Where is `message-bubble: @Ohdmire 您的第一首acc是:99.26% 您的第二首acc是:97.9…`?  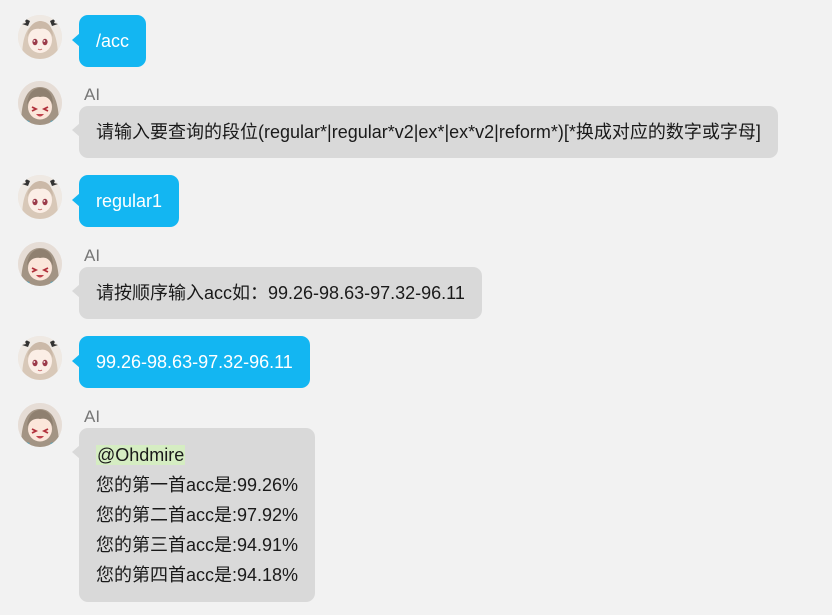
message-bubble: @Ohdmire 您的第一首acc是:99.26% 您的第二首acc是:97.9… is located at coordinates (197, 515).